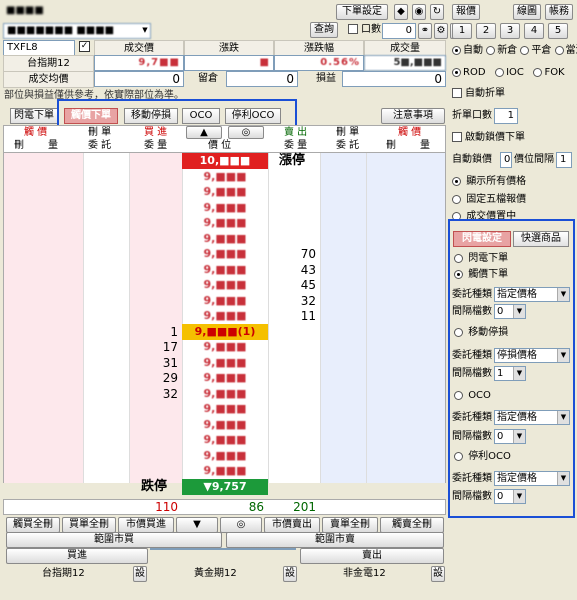 The height and width of the screenshot is (600, 577). Describe the element at coordinates (335, 540) in the screenshot. I see `range-sell-button: 範圍市賣` at that location.